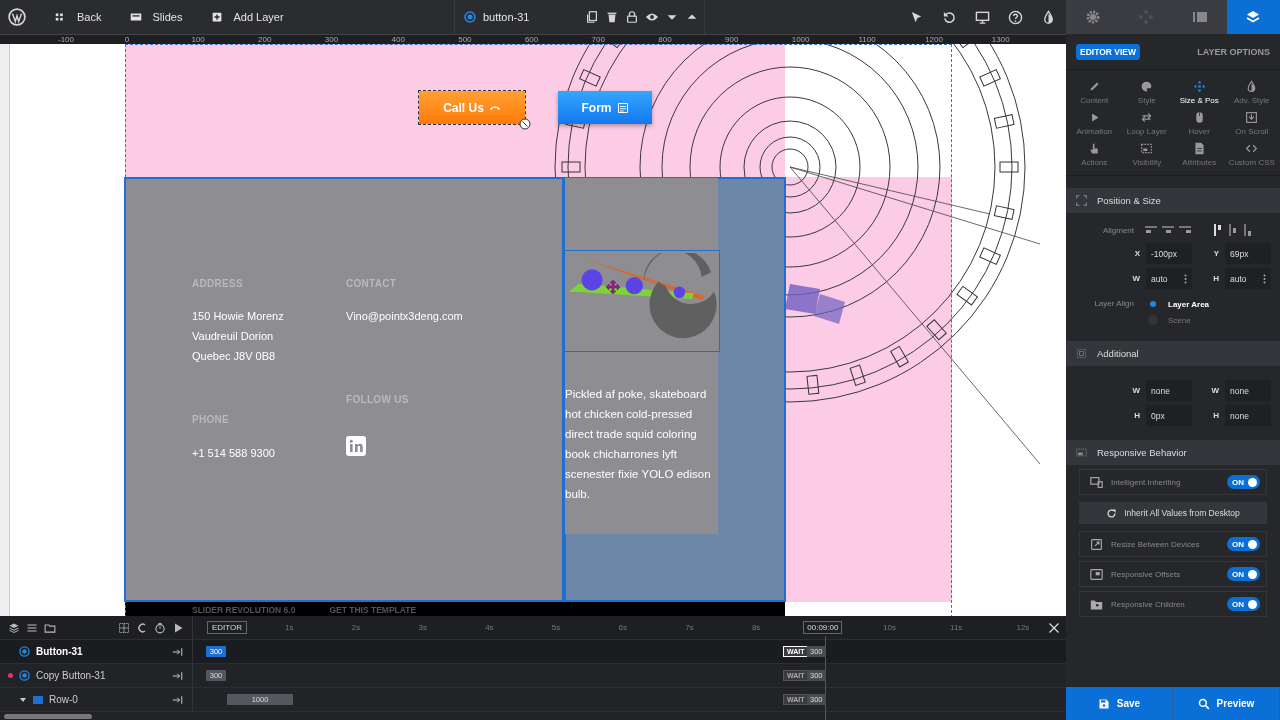 This screenshot has height=720, width=1280. What do you see at coordinates (1015, 17) in the screenshot?
I see `help-icon` at bounding box center [1015, 17].